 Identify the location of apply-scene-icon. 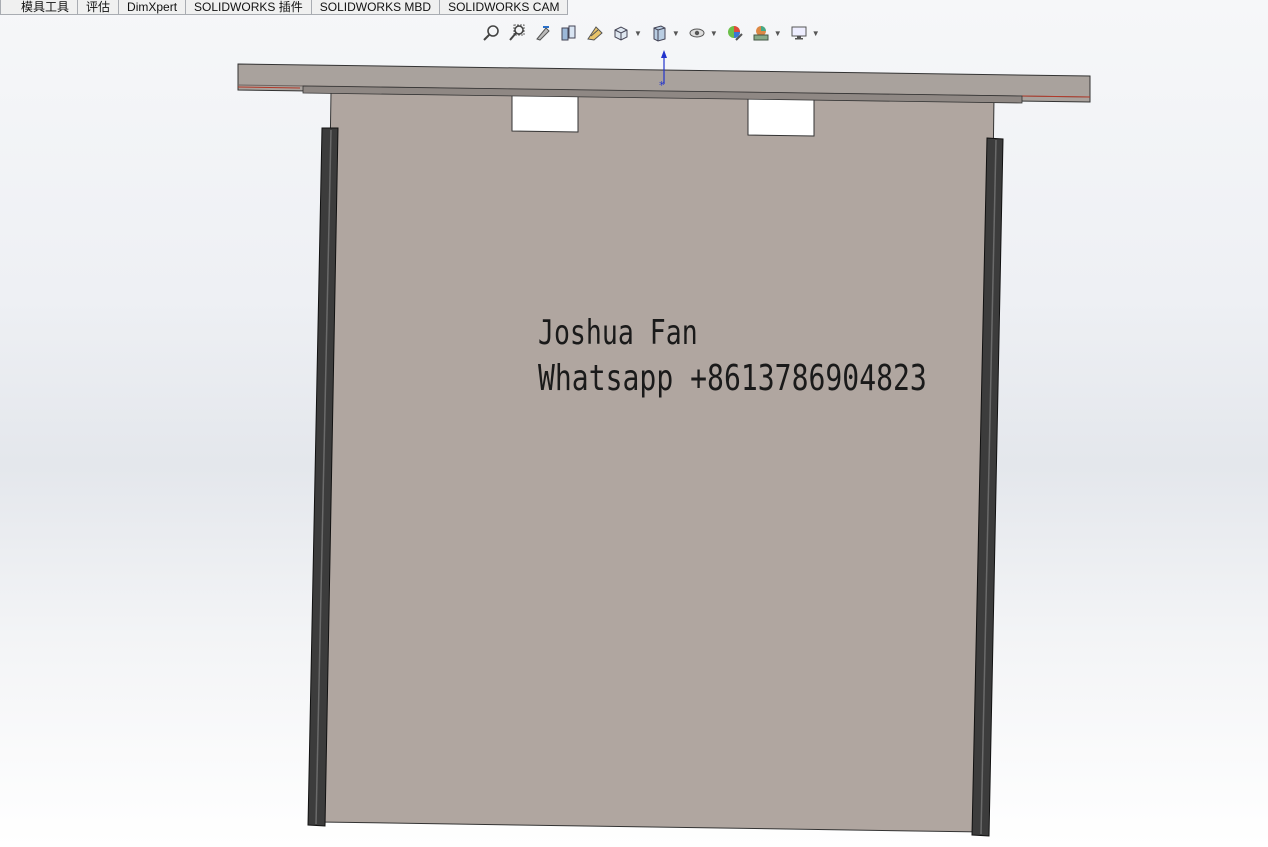
(761, 33).